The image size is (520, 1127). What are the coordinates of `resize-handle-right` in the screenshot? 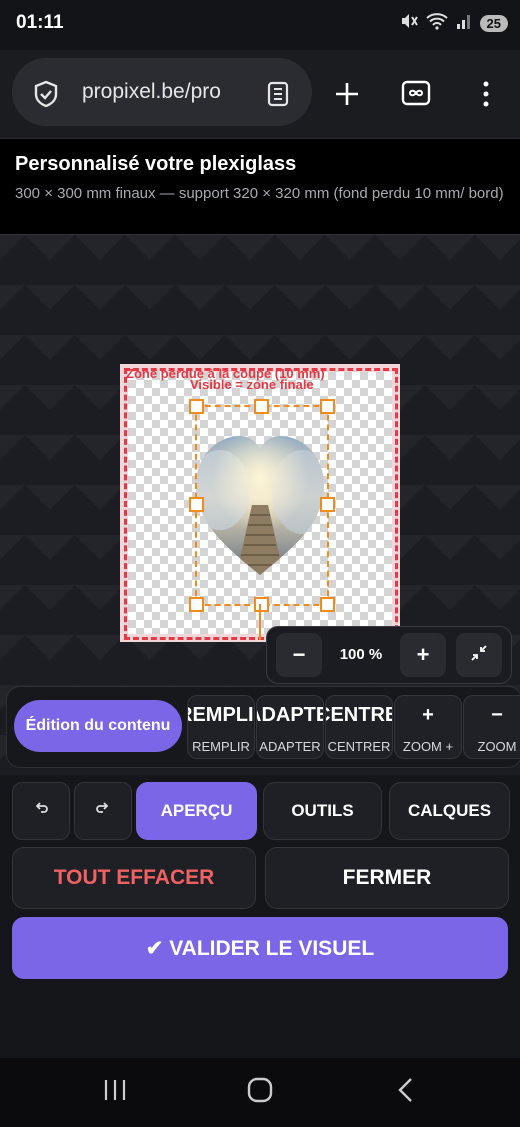 It's located at (327, 504).